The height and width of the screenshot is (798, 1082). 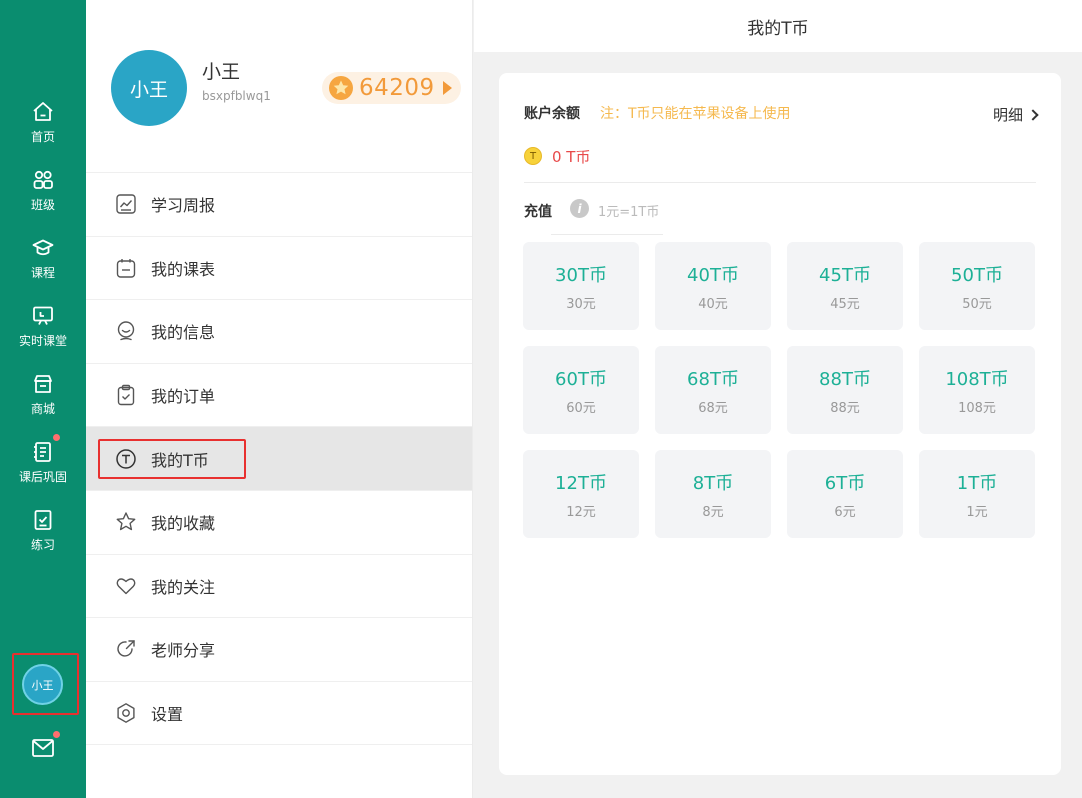 What do you see at coordinates (221, 72) in the screenshot?
I see `profile-name: 小王` at bounding box center [221, 72].